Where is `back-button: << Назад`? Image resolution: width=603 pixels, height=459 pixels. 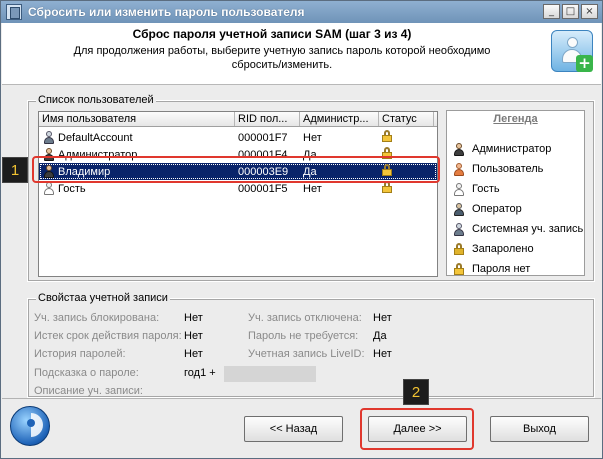 back-button: << Назад is located at coordinates (293, 429).